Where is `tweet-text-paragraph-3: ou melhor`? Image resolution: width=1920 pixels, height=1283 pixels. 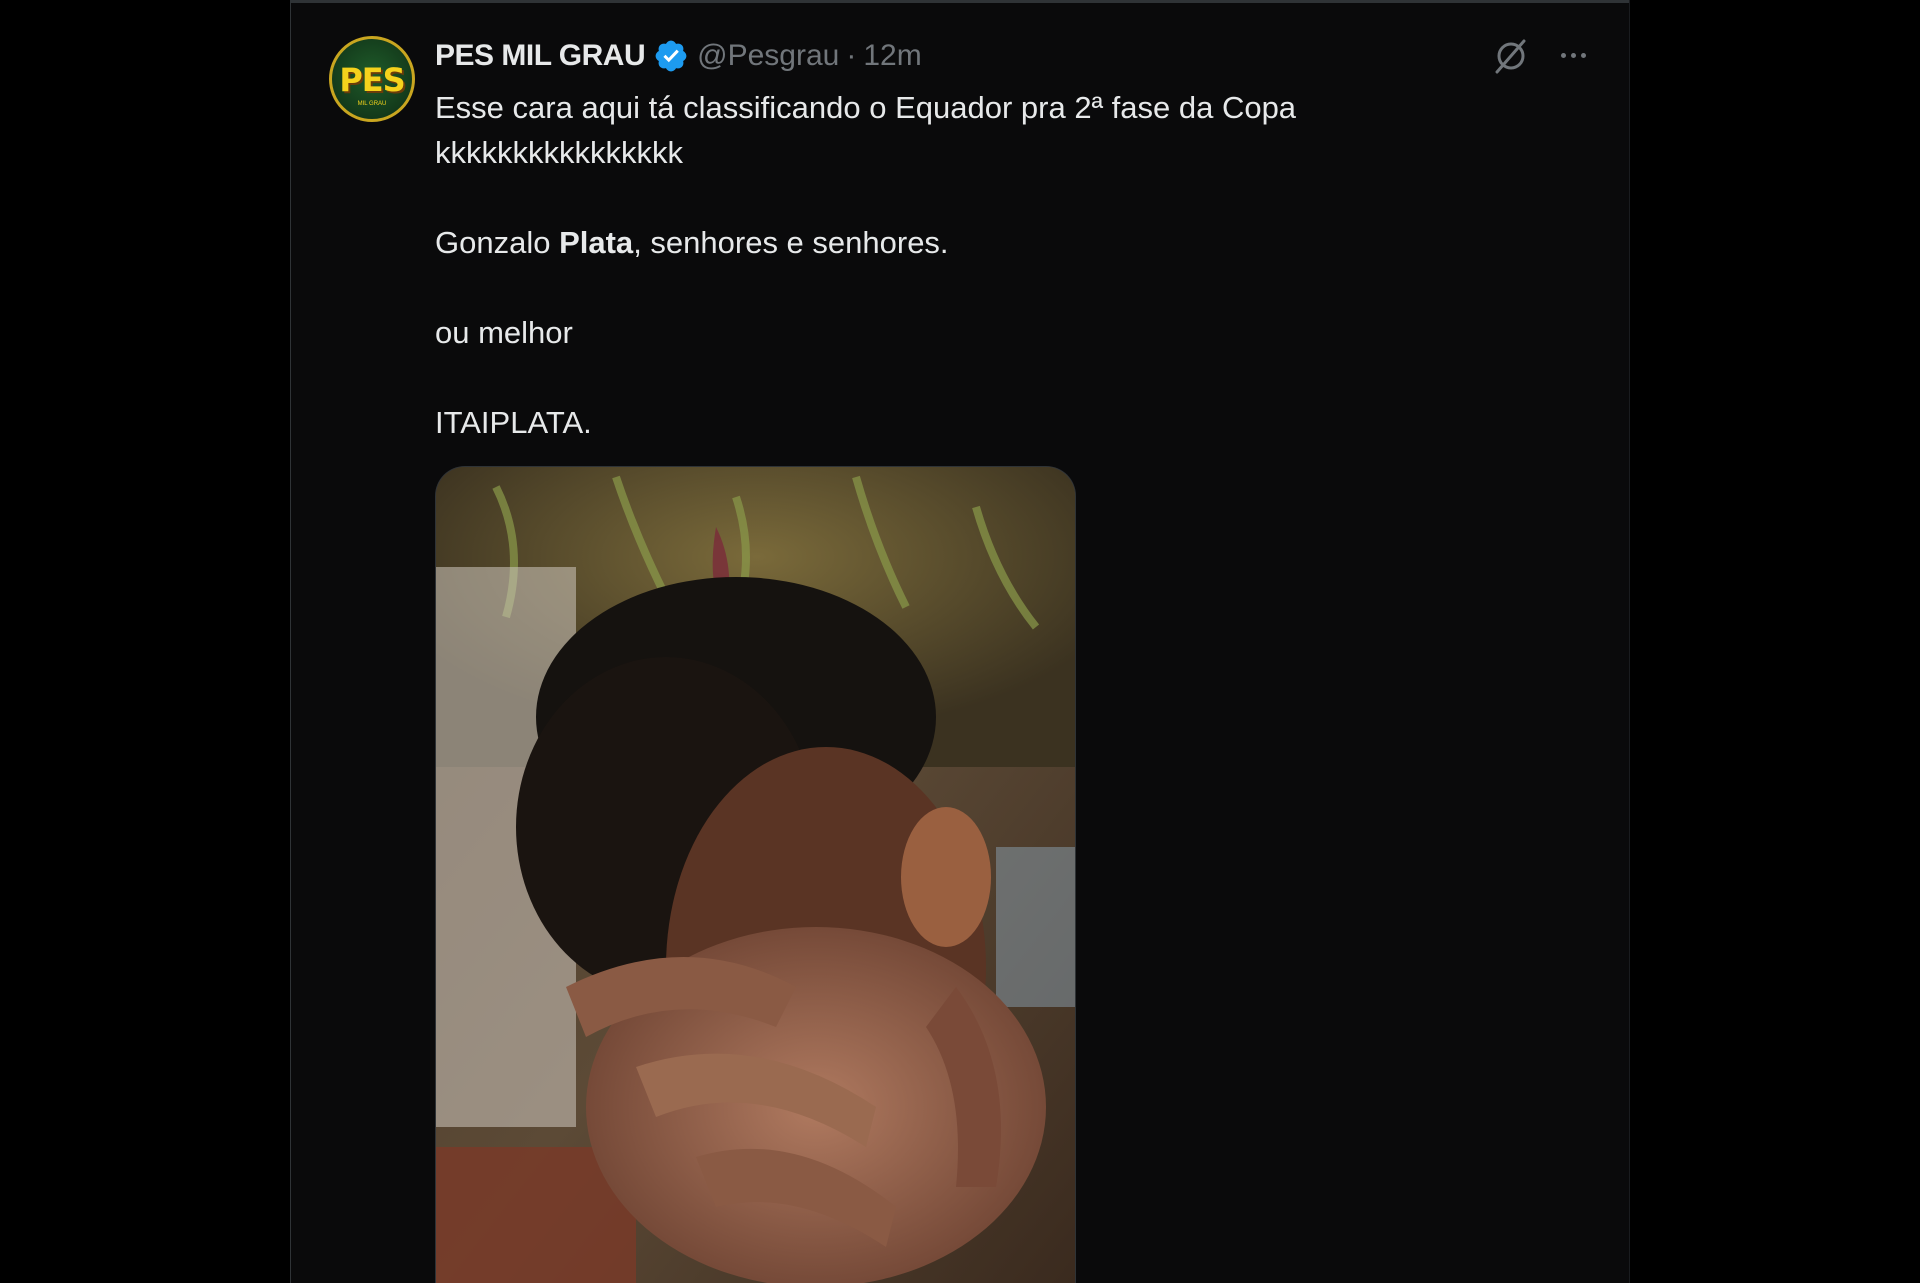
tweet-text-paragraph-3: ou melhor is located at coordinates (504, 332).